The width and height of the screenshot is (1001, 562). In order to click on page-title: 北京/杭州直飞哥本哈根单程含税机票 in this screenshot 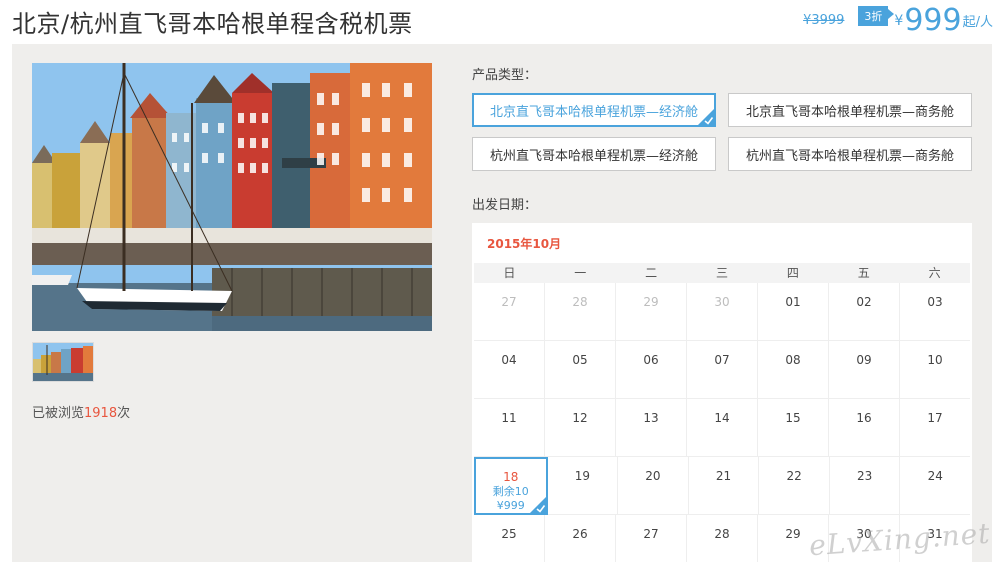, I will do `click(212, 24)`.